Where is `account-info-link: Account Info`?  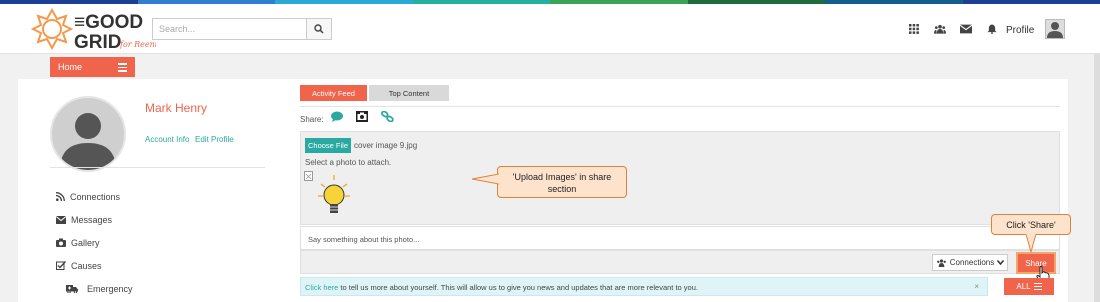
account-info-link: Account Info is located at coordinates (167, 139).